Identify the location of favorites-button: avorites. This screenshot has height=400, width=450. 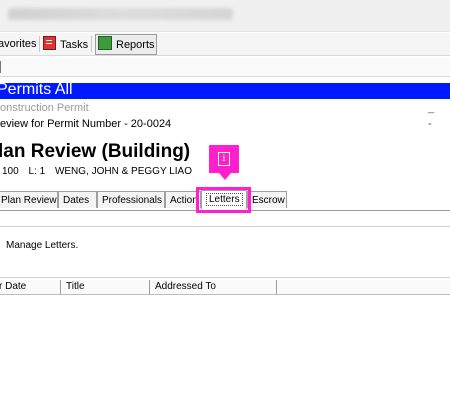
(18, 44).